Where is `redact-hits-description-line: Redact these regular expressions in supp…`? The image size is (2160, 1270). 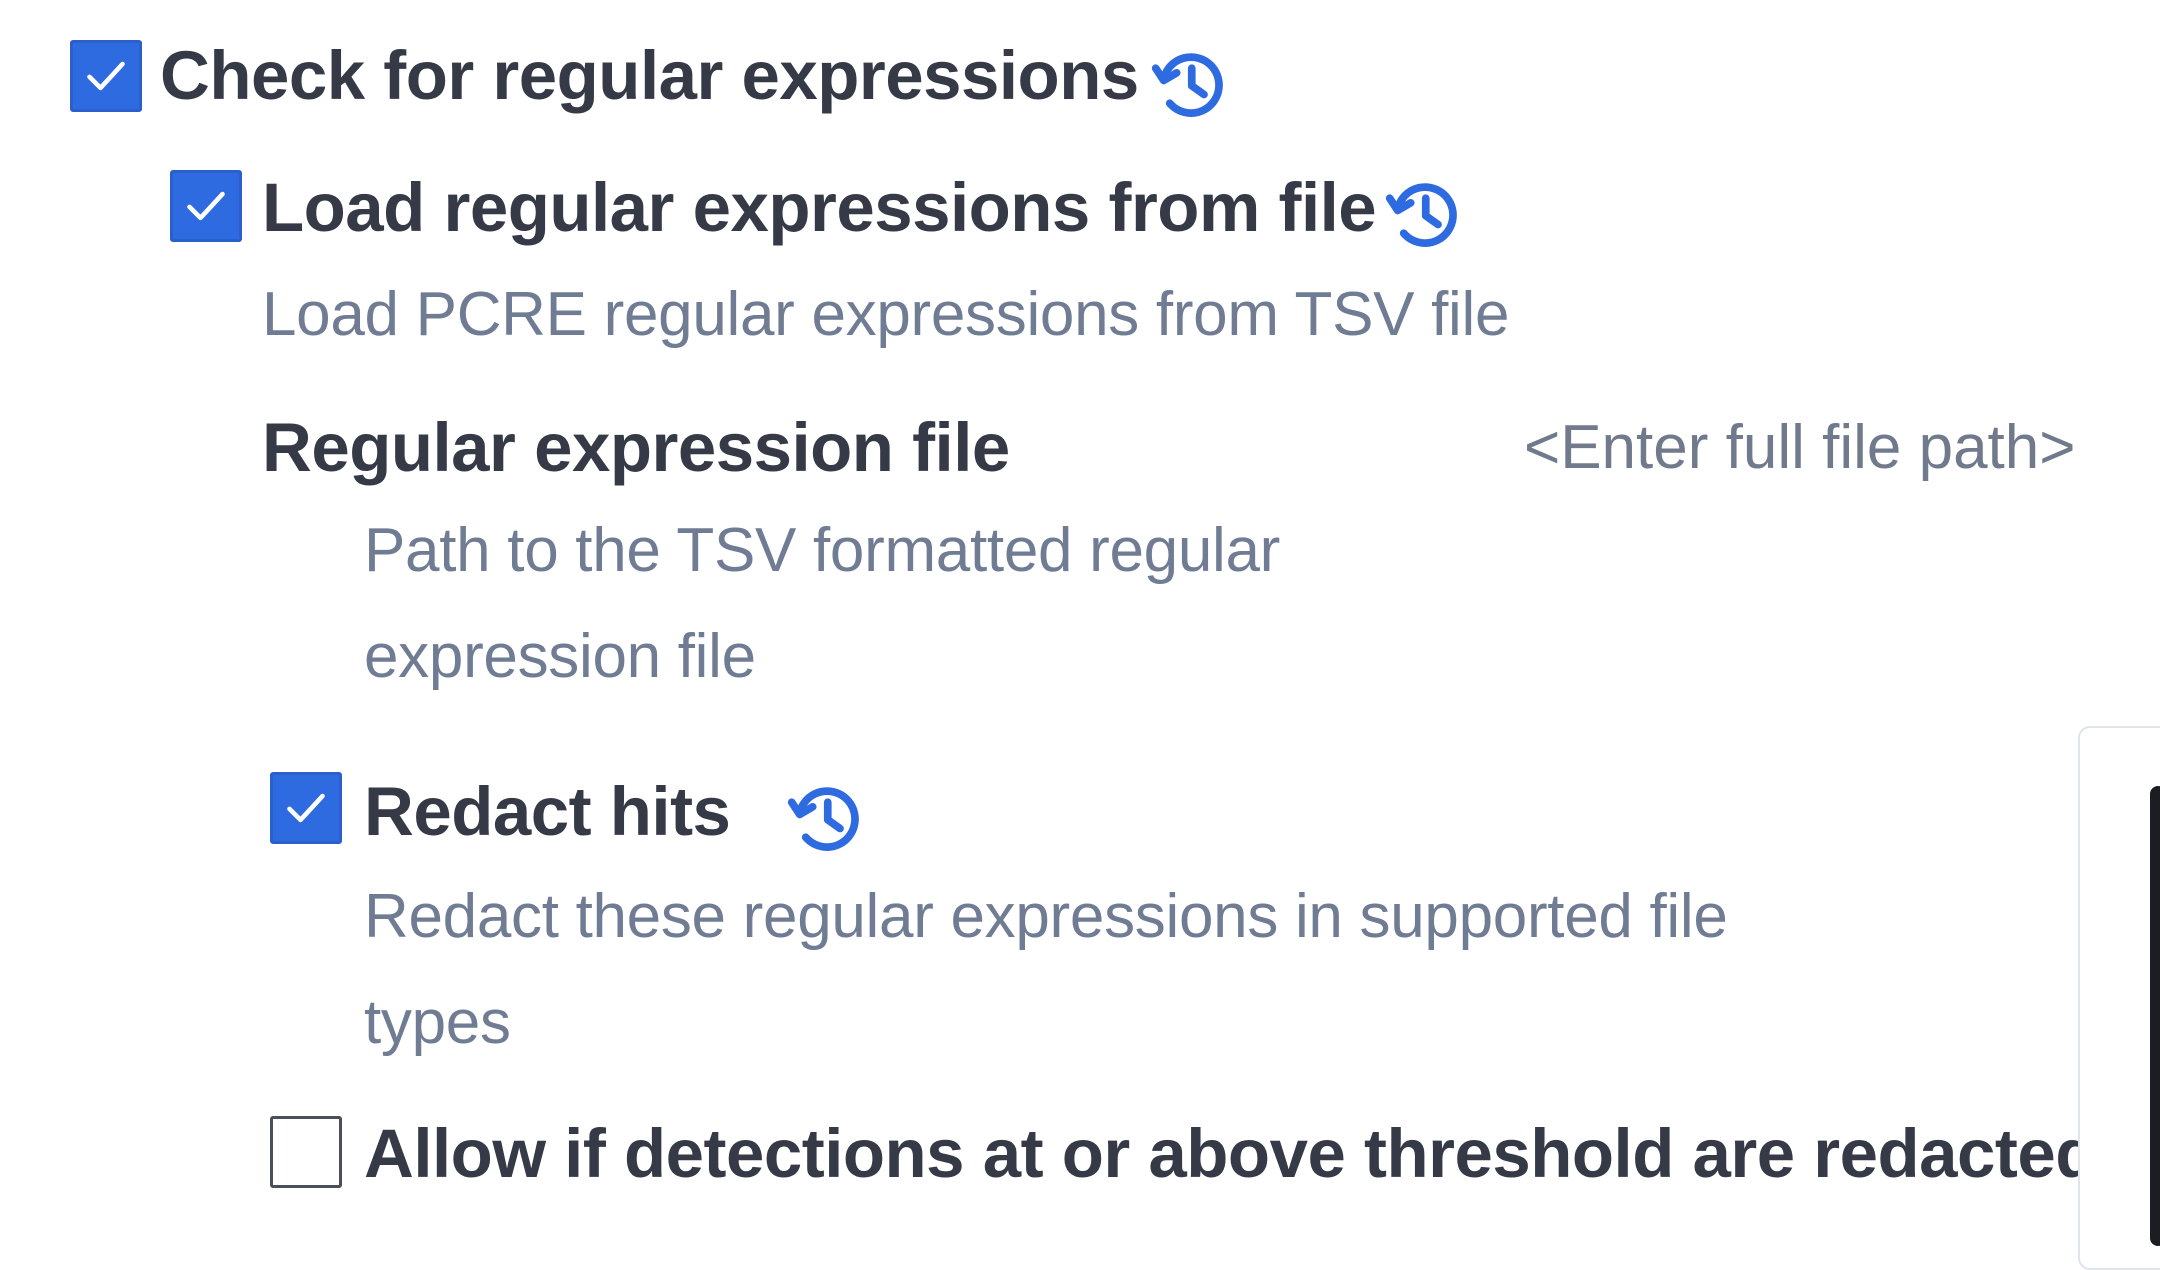 redact-hits-description-line: Redact these regular expressions in supp… is located at coordinates (1046, 916).